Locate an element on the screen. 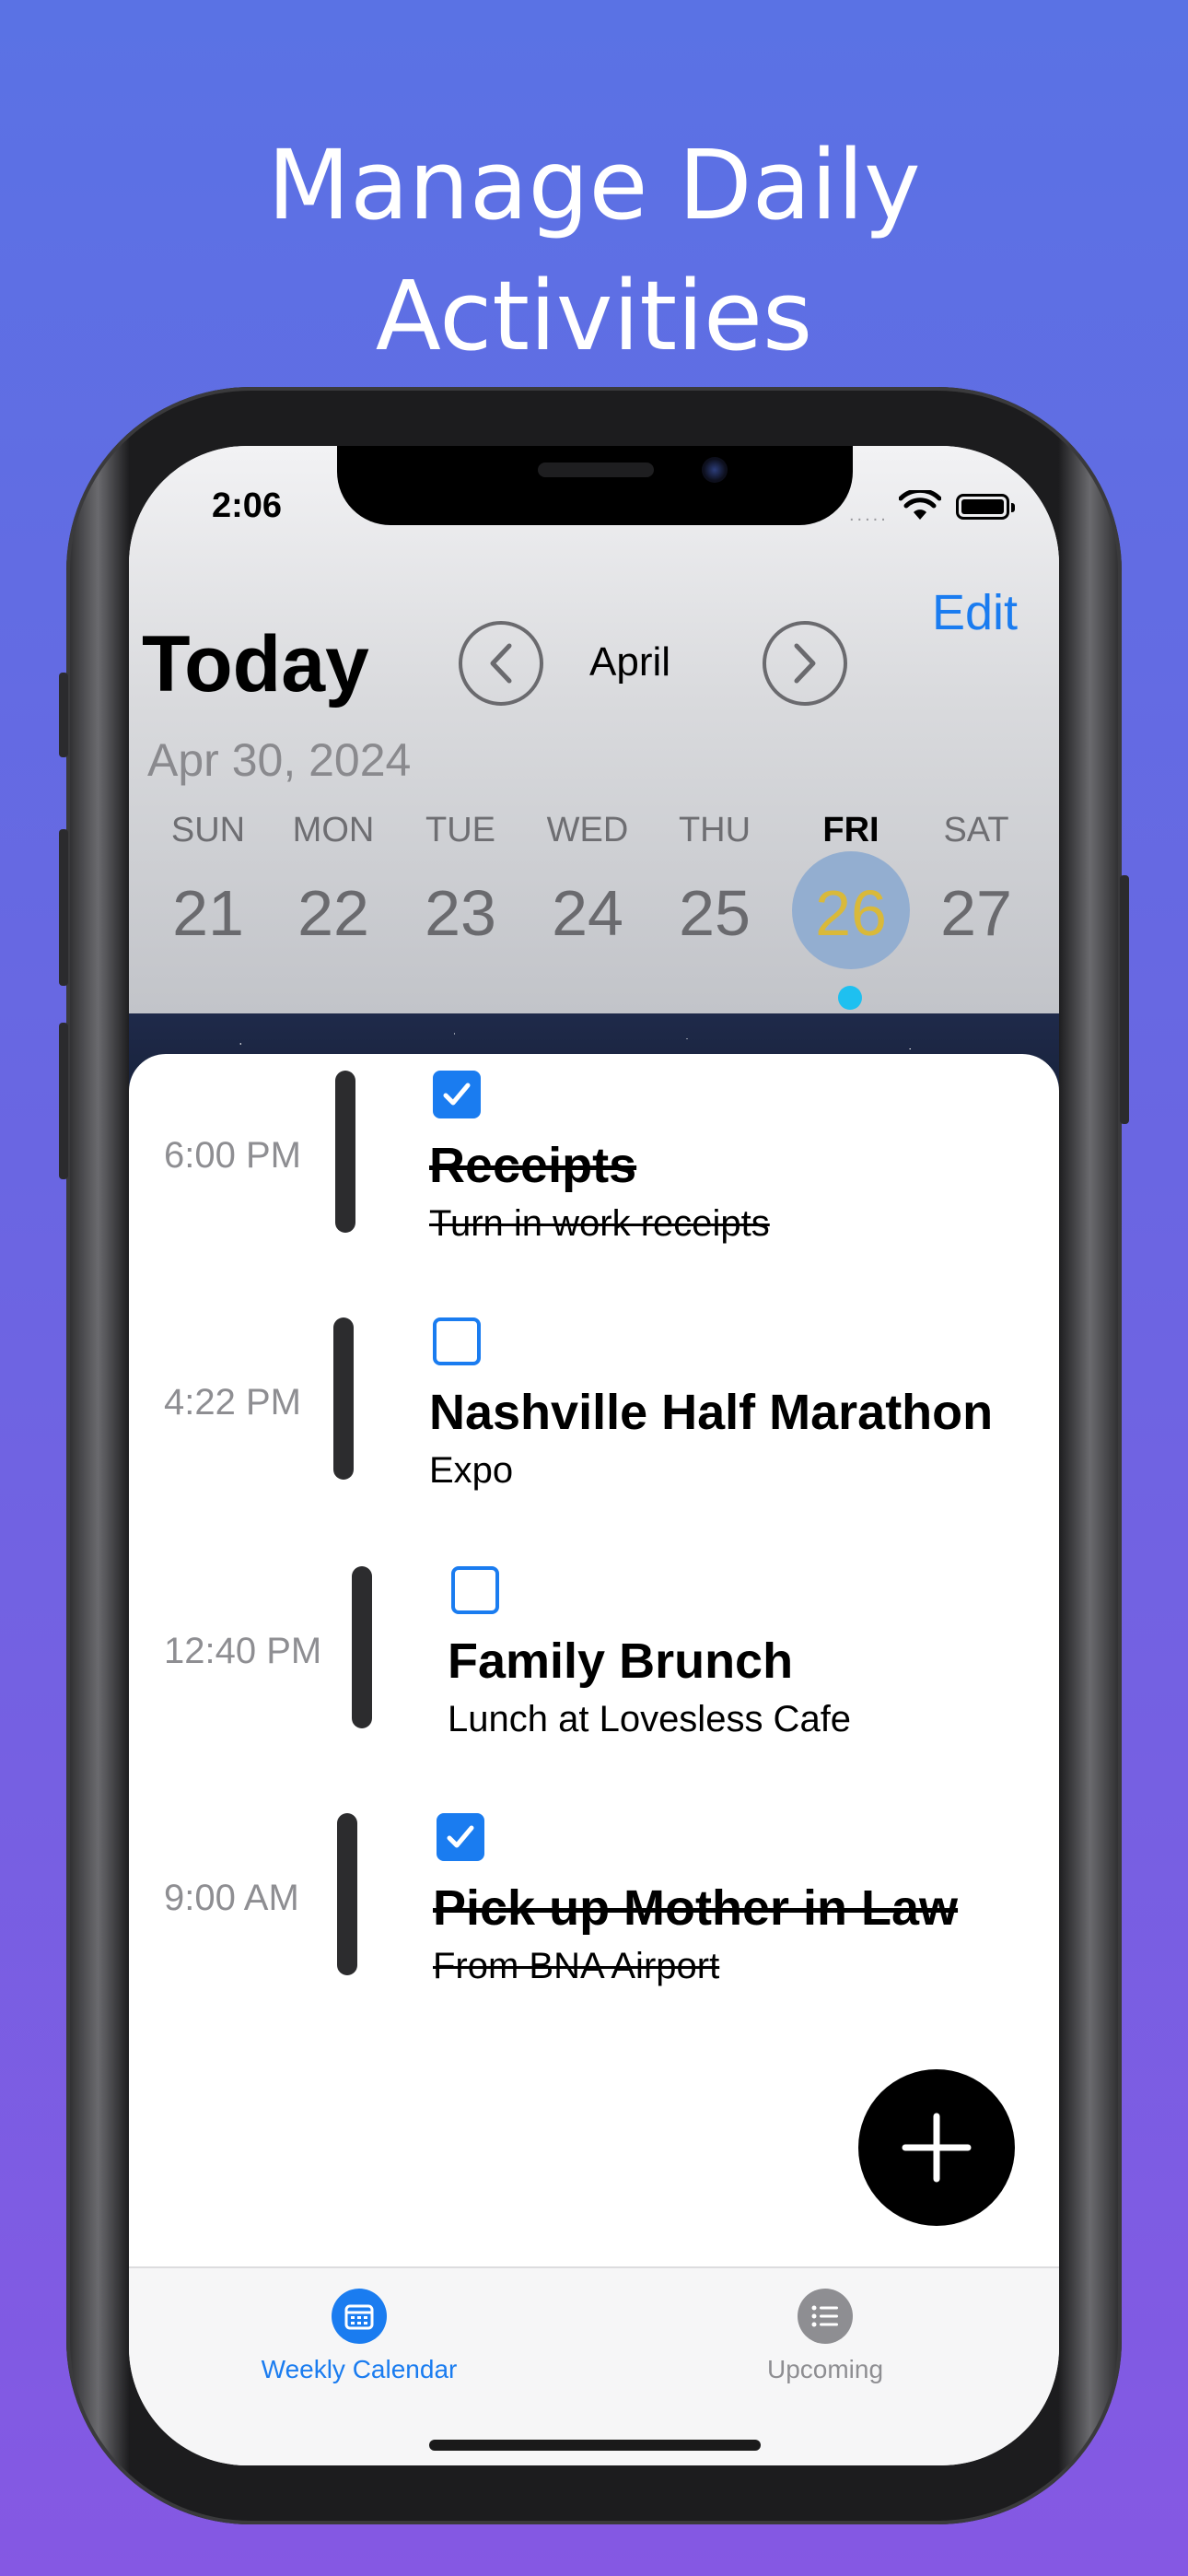 The height and width of the screenshot is (2576, 1188). day-number: 23 is located at coordinates (460, 913).